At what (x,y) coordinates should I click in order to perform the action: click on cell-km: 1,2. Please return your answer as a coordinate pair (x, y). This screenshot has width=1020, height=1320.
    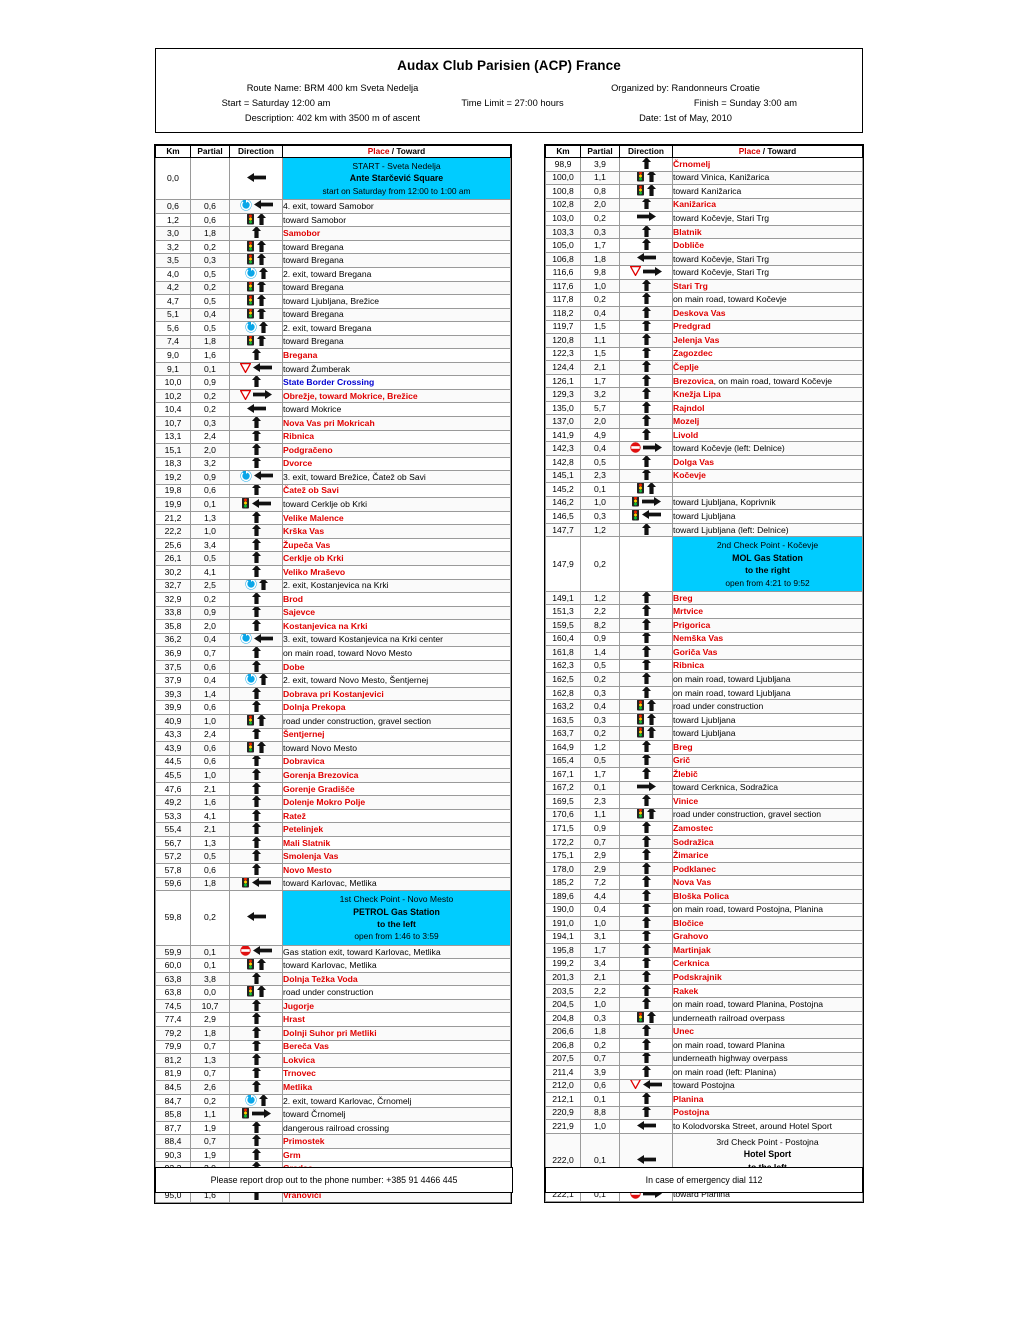
    Looking at the image, I should click on (173, 220).